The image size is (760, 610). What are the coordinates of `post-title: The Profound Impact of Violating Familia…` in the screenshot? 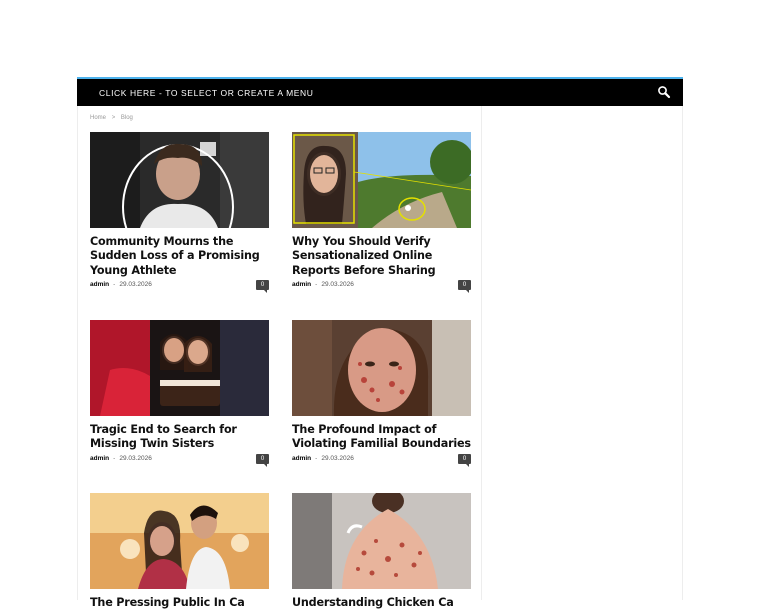 It's located at (381, 437).